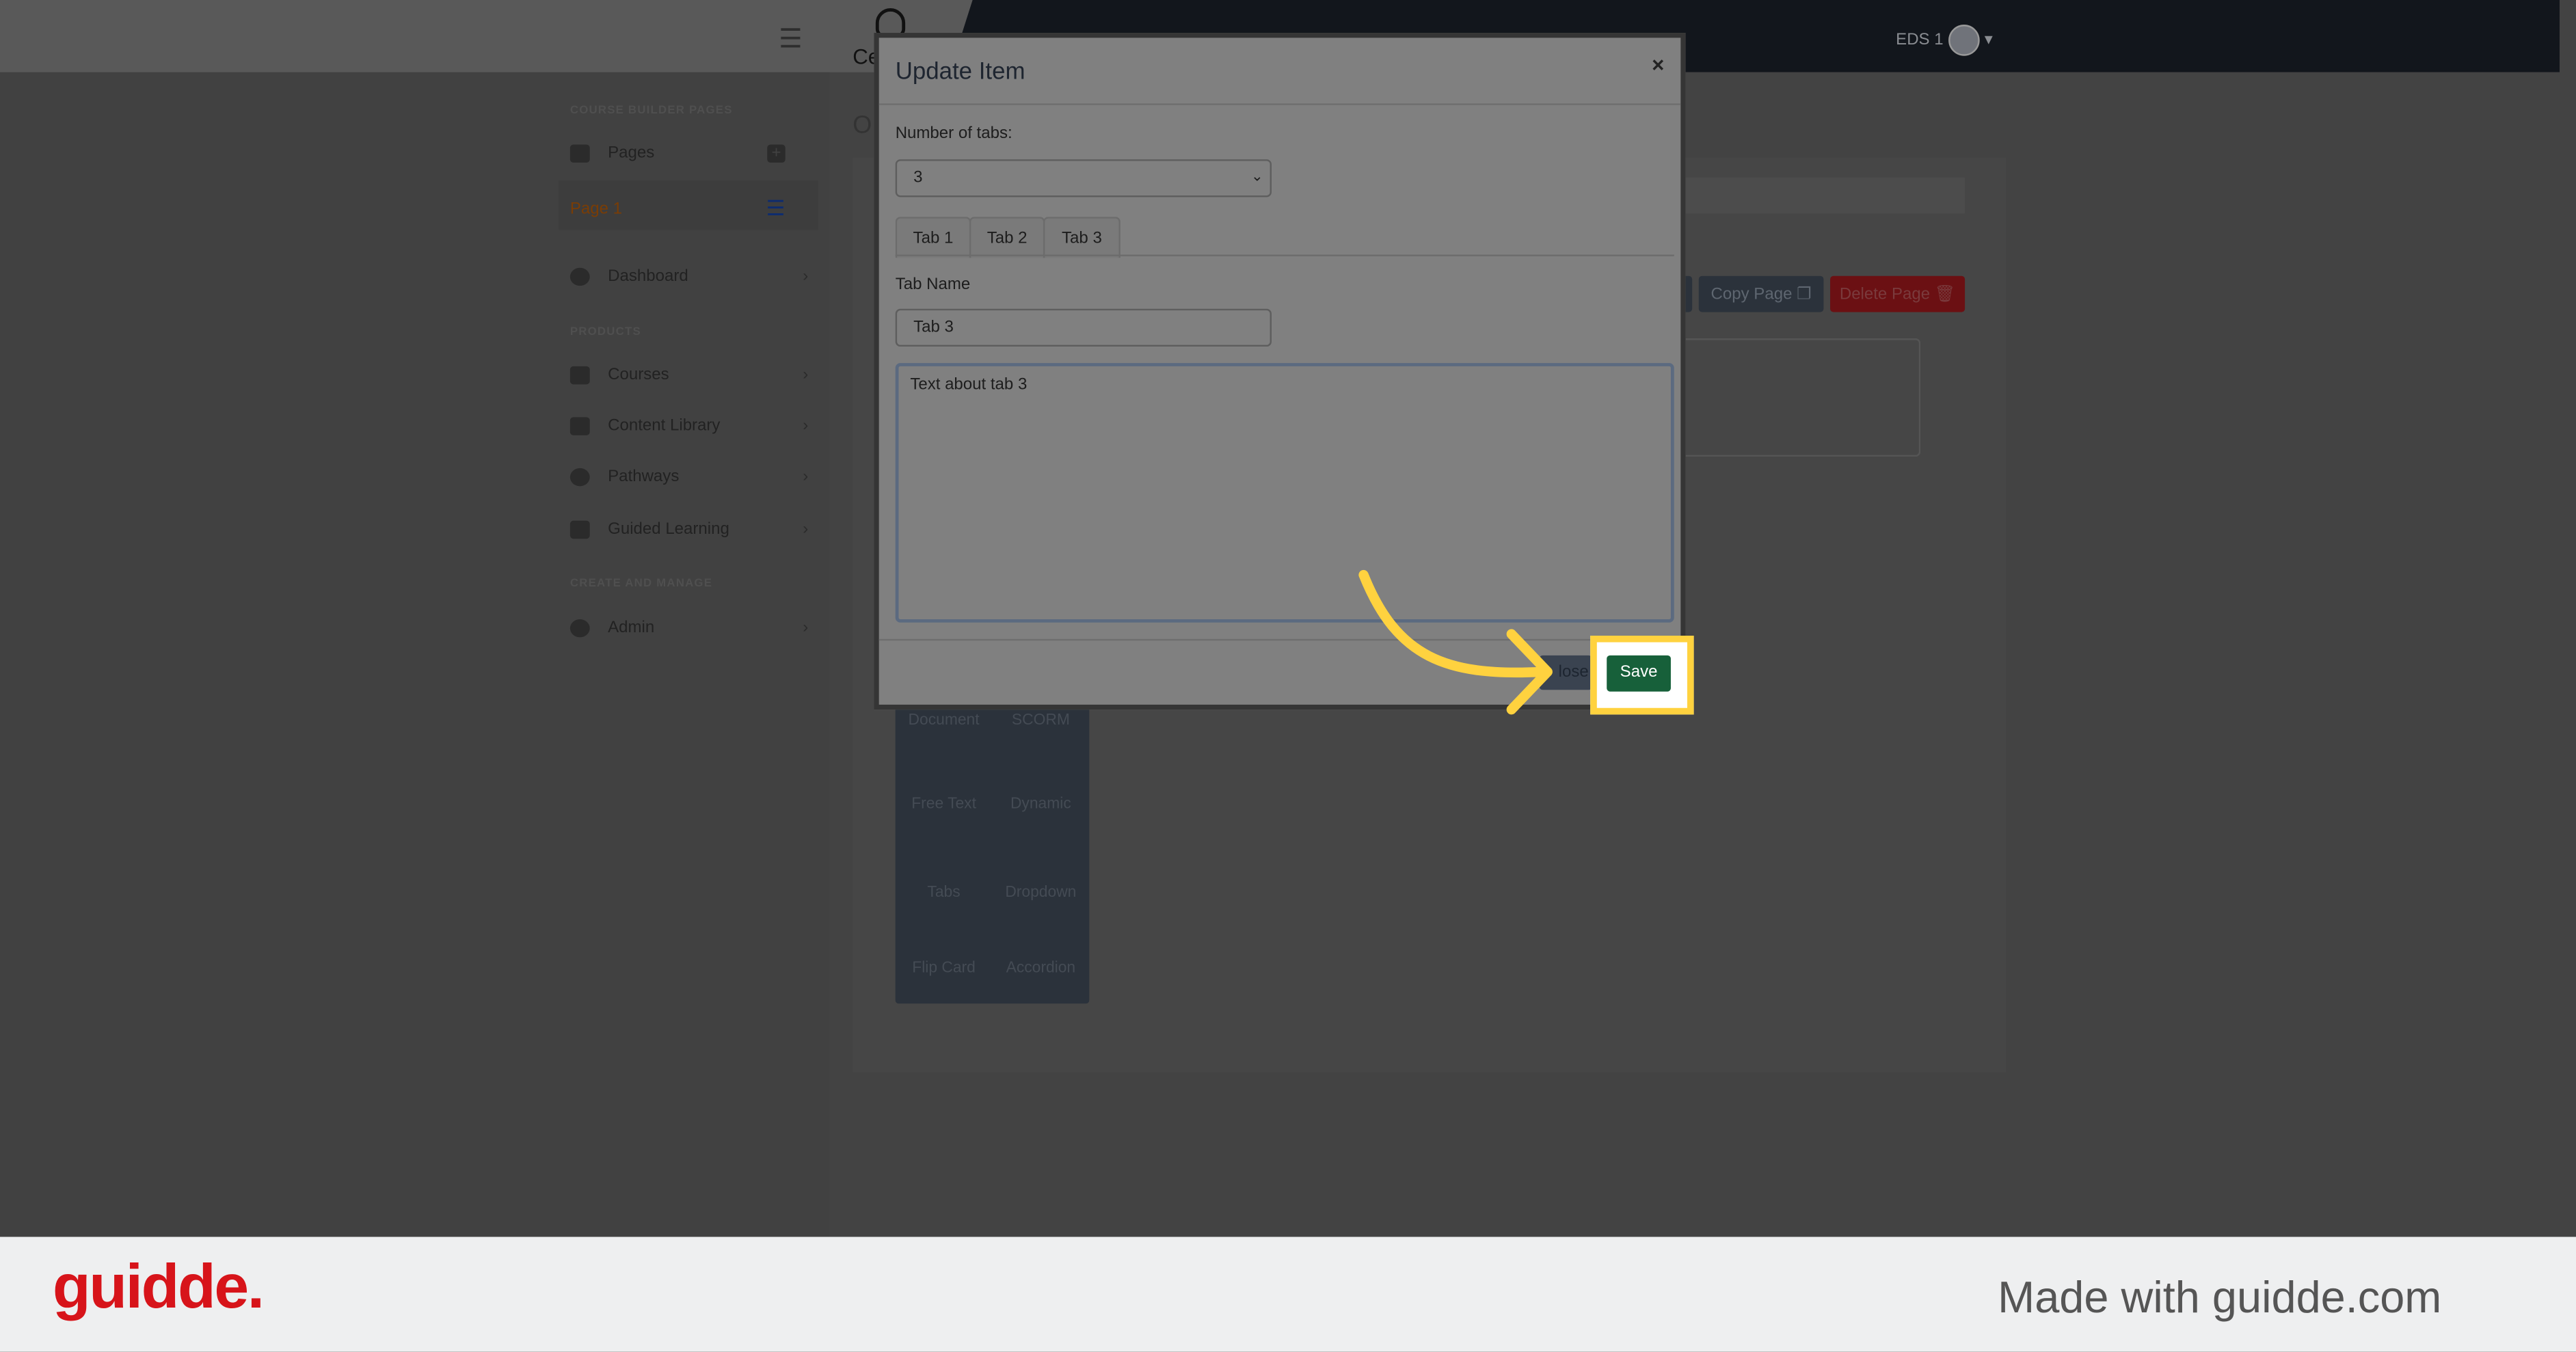 The height and width of the screenshot is (1352, 2576). Describe the element at coordinates (944, 720) in the screenshot. I see `palette-document: Document` at that location.